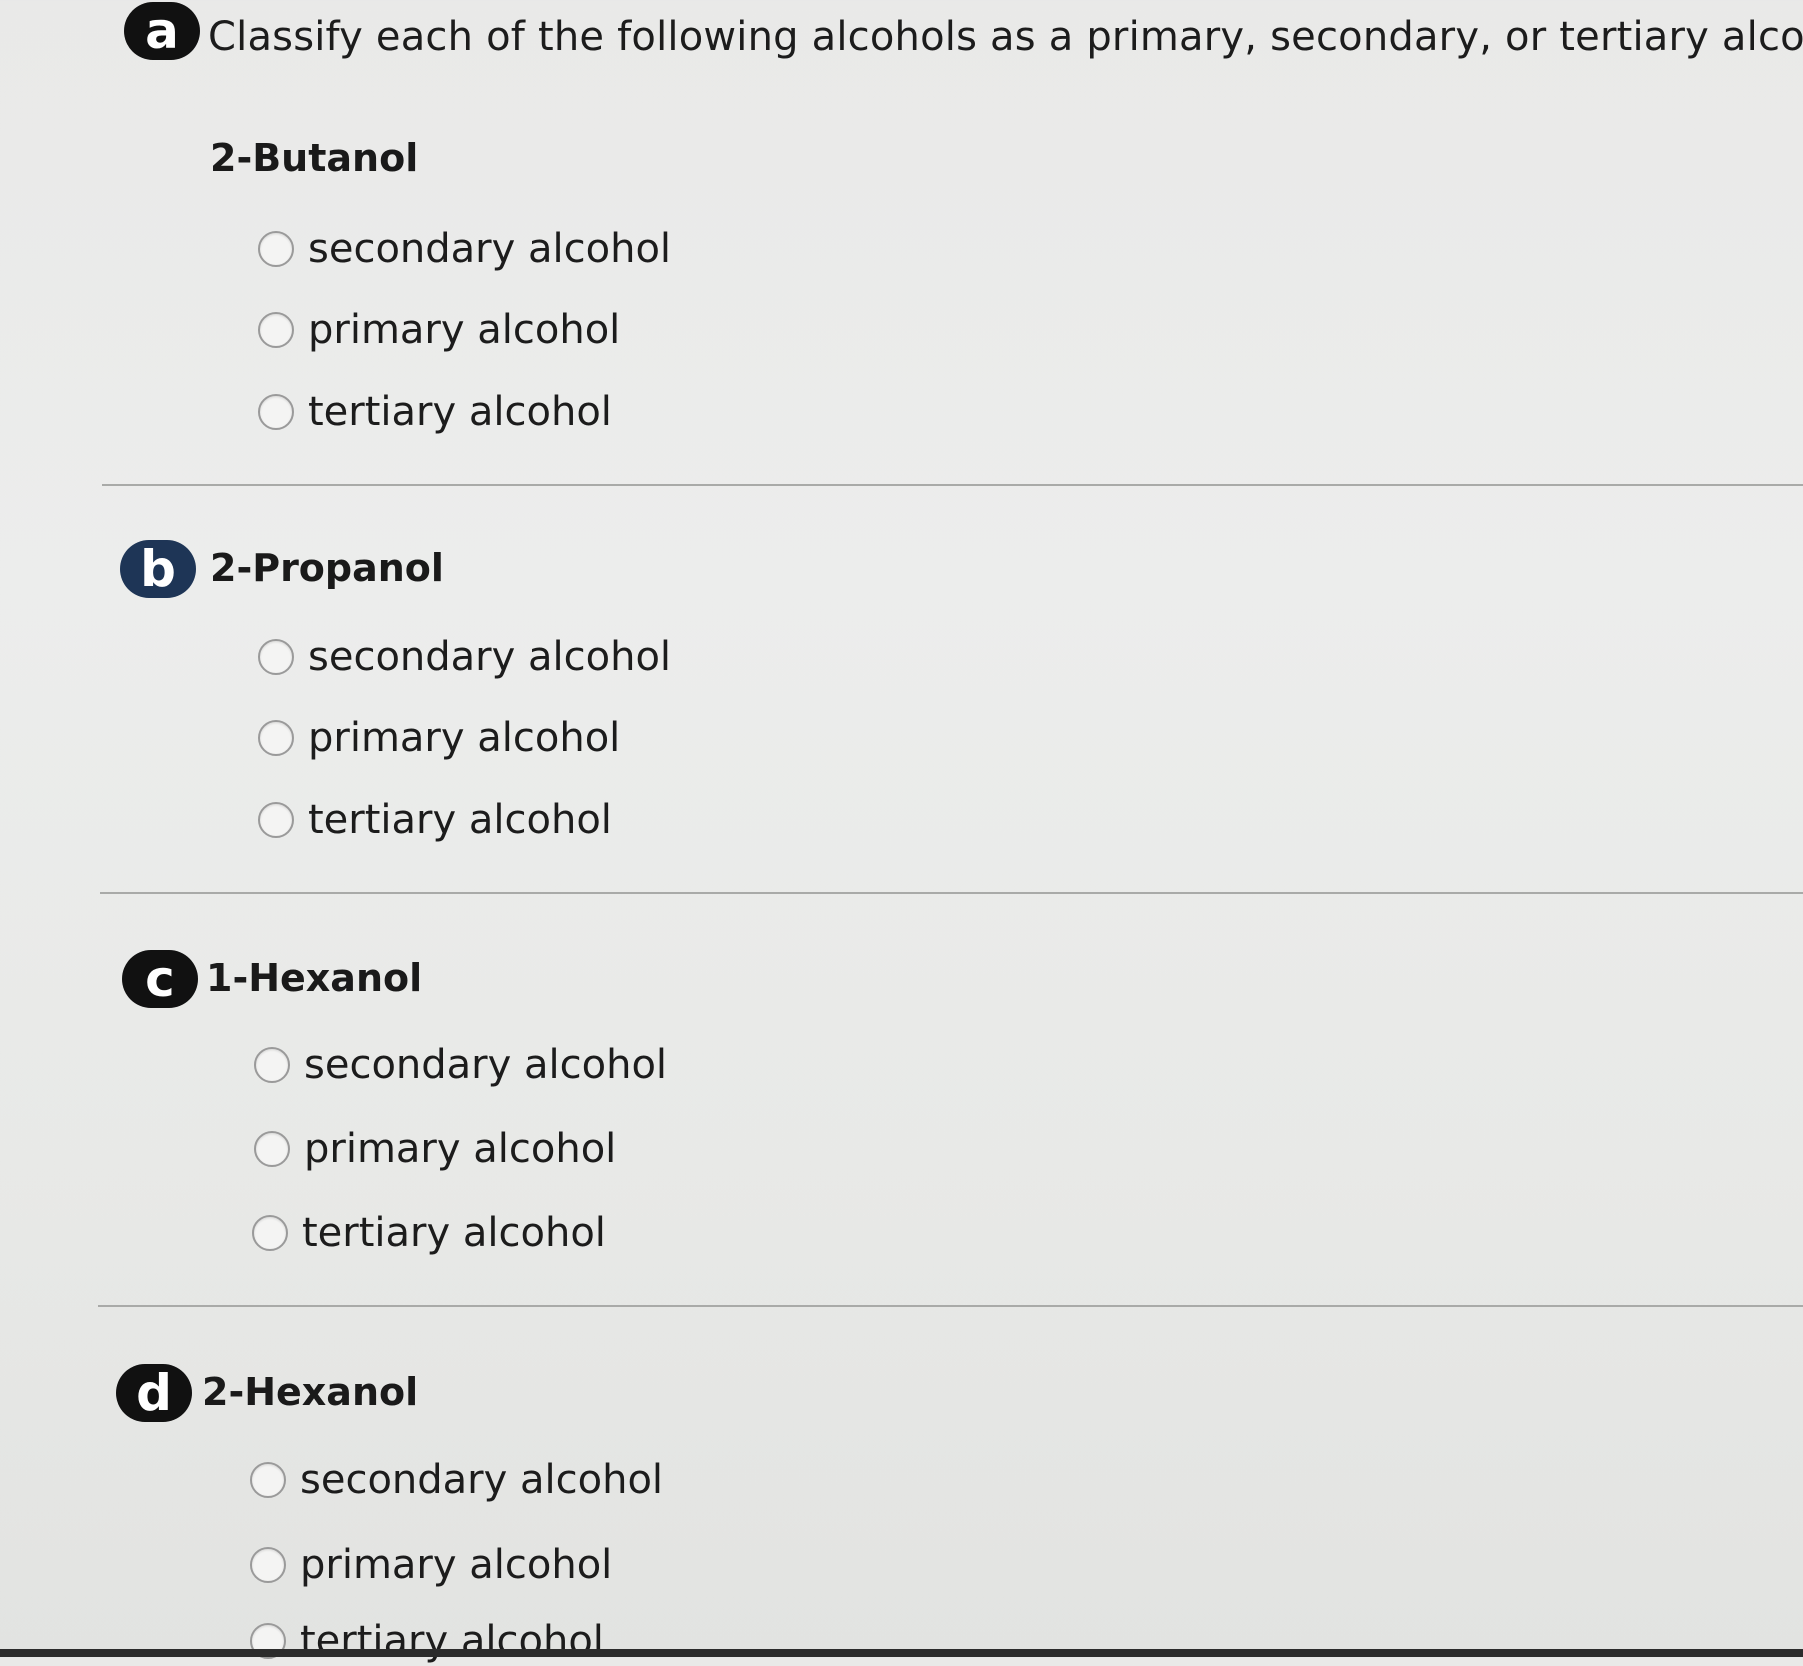  Describe the element at coordinates (160, 979) in the screenshot. I see `badge-c: c` at that location.